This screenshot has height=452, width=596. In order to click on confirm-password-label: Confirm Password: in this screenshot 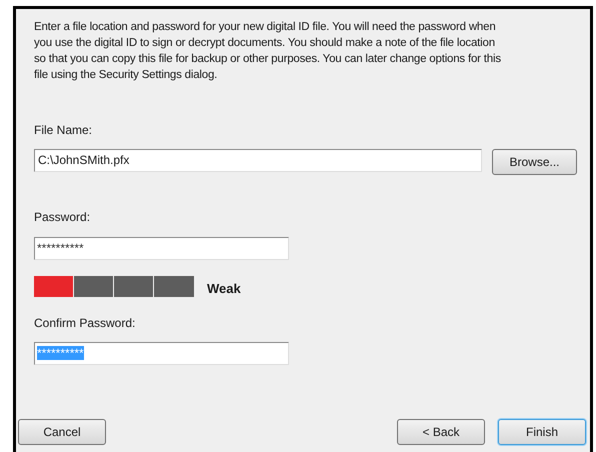, I will do `click(85, 323)`.